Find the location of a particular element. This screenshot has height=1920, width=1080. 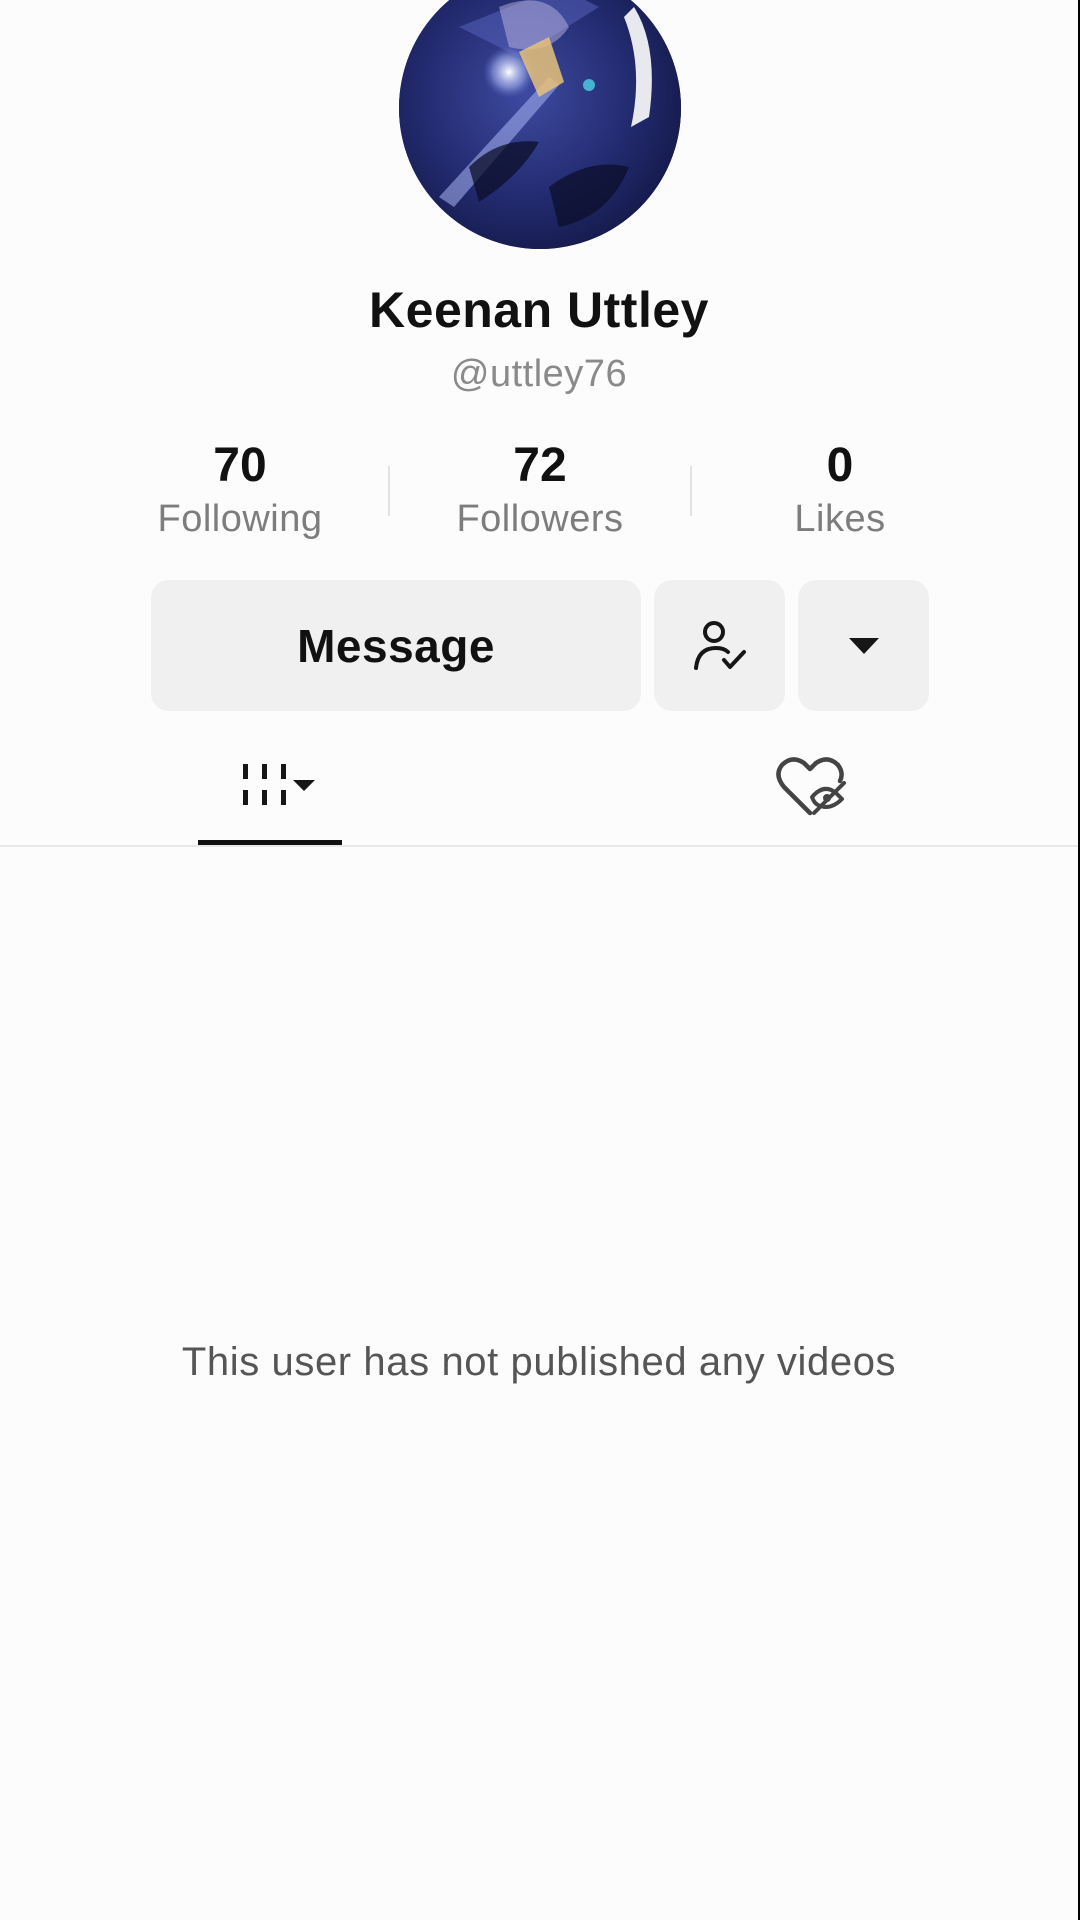

display-name: Keenan Uttley is located at coordinates (539, 310).